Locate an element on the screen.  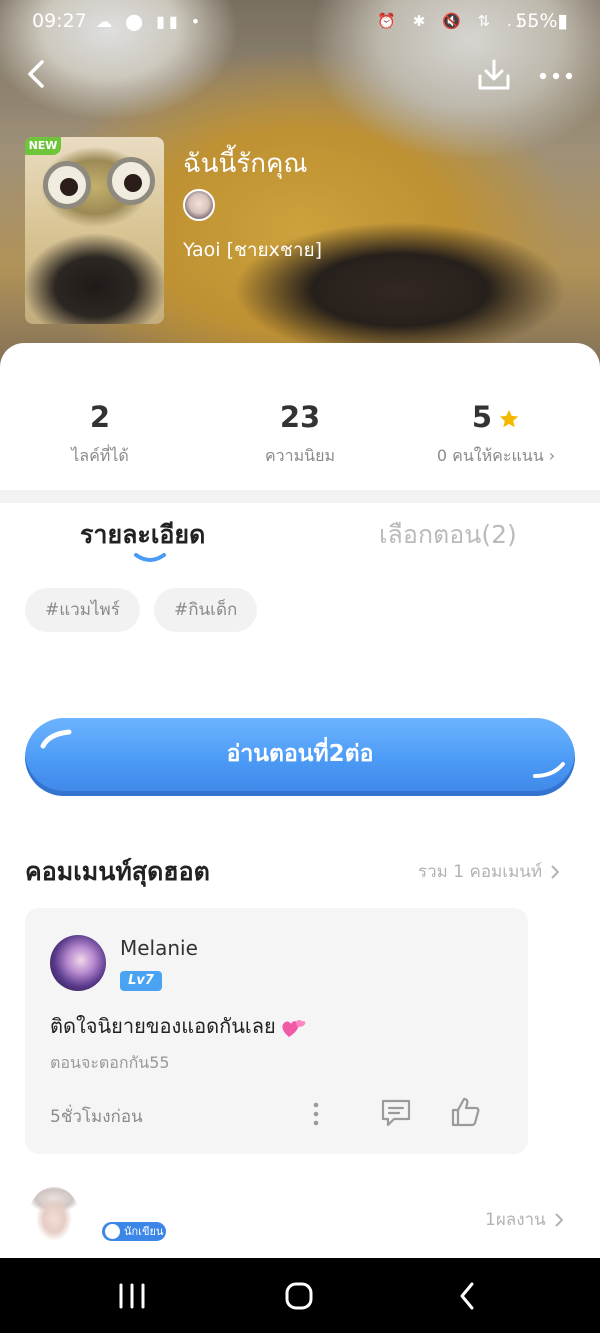
writer-badge: นักเขียน is located at coordinates (134, 1231).